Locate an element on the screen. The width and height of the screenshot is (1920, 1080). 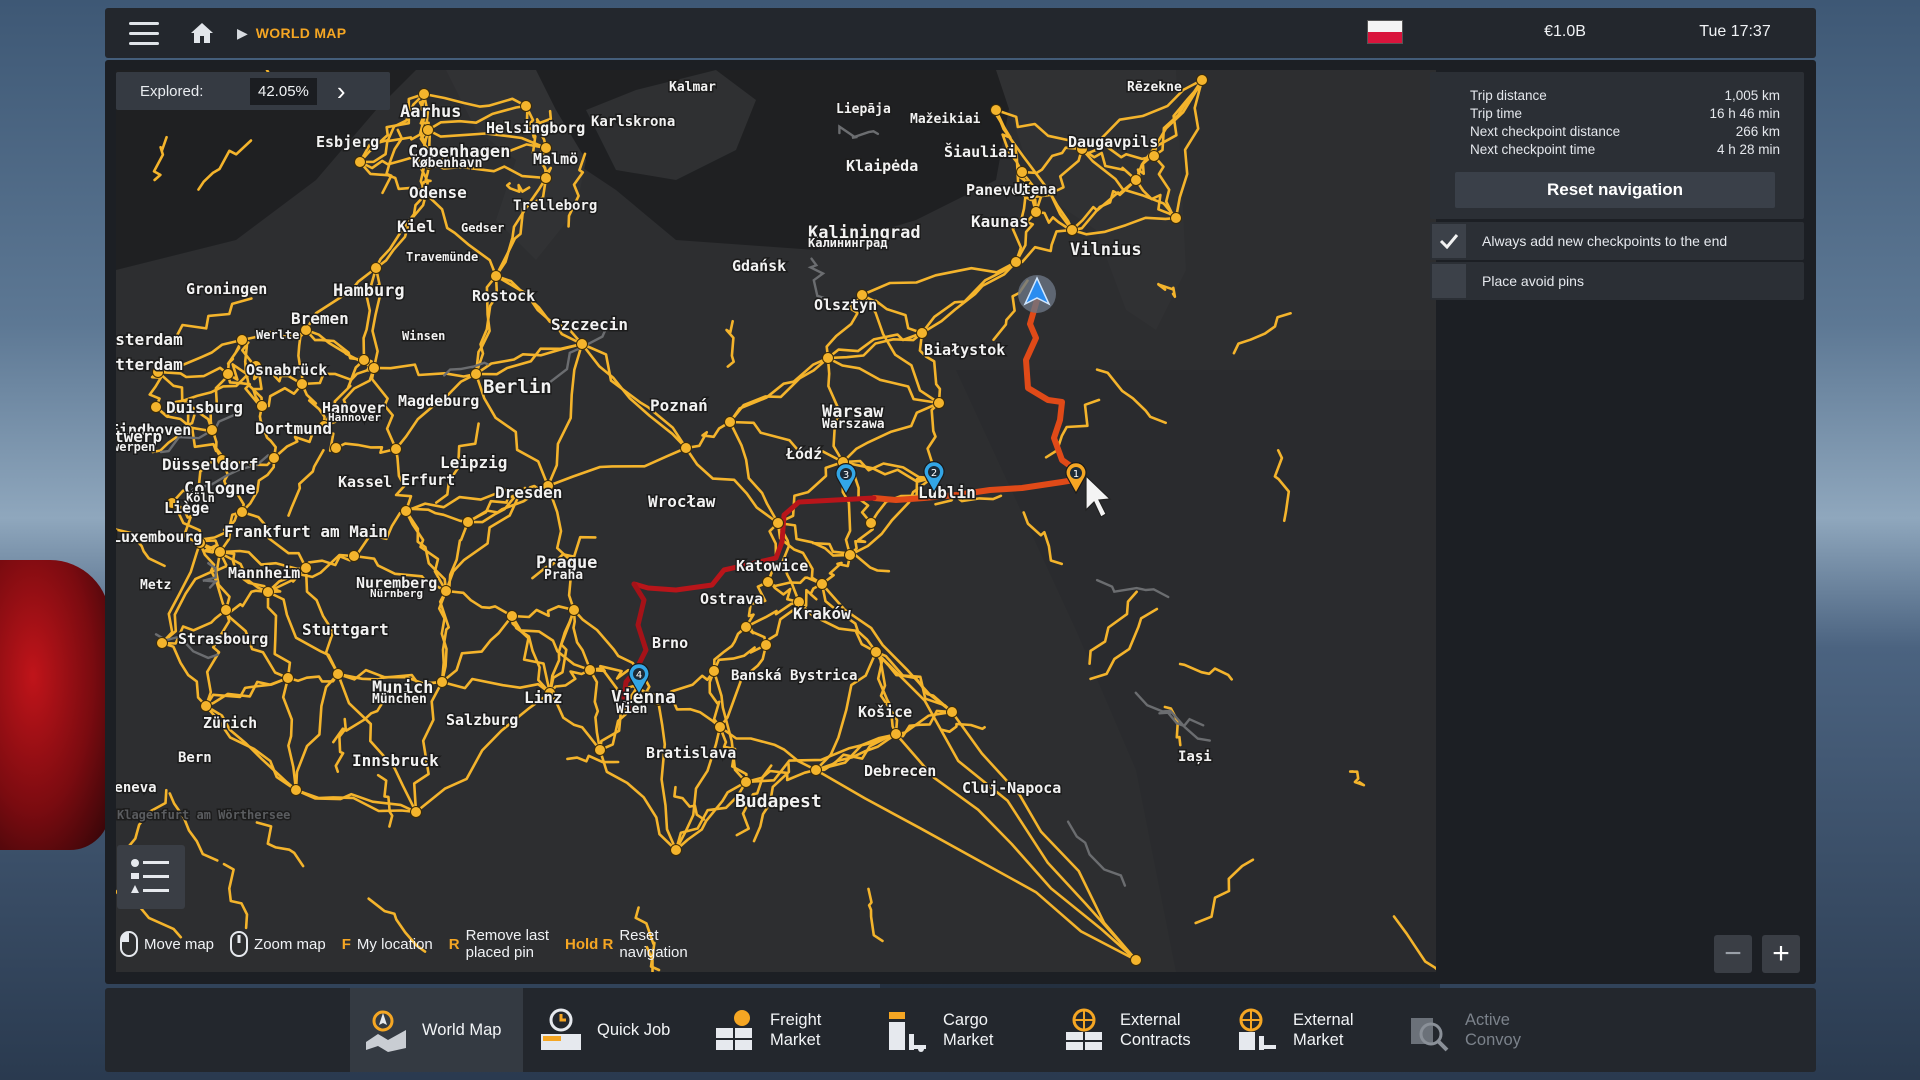
always-add-checkpoints-option: Always add new checkpoints to the end is located at coordinates (1617, 241).